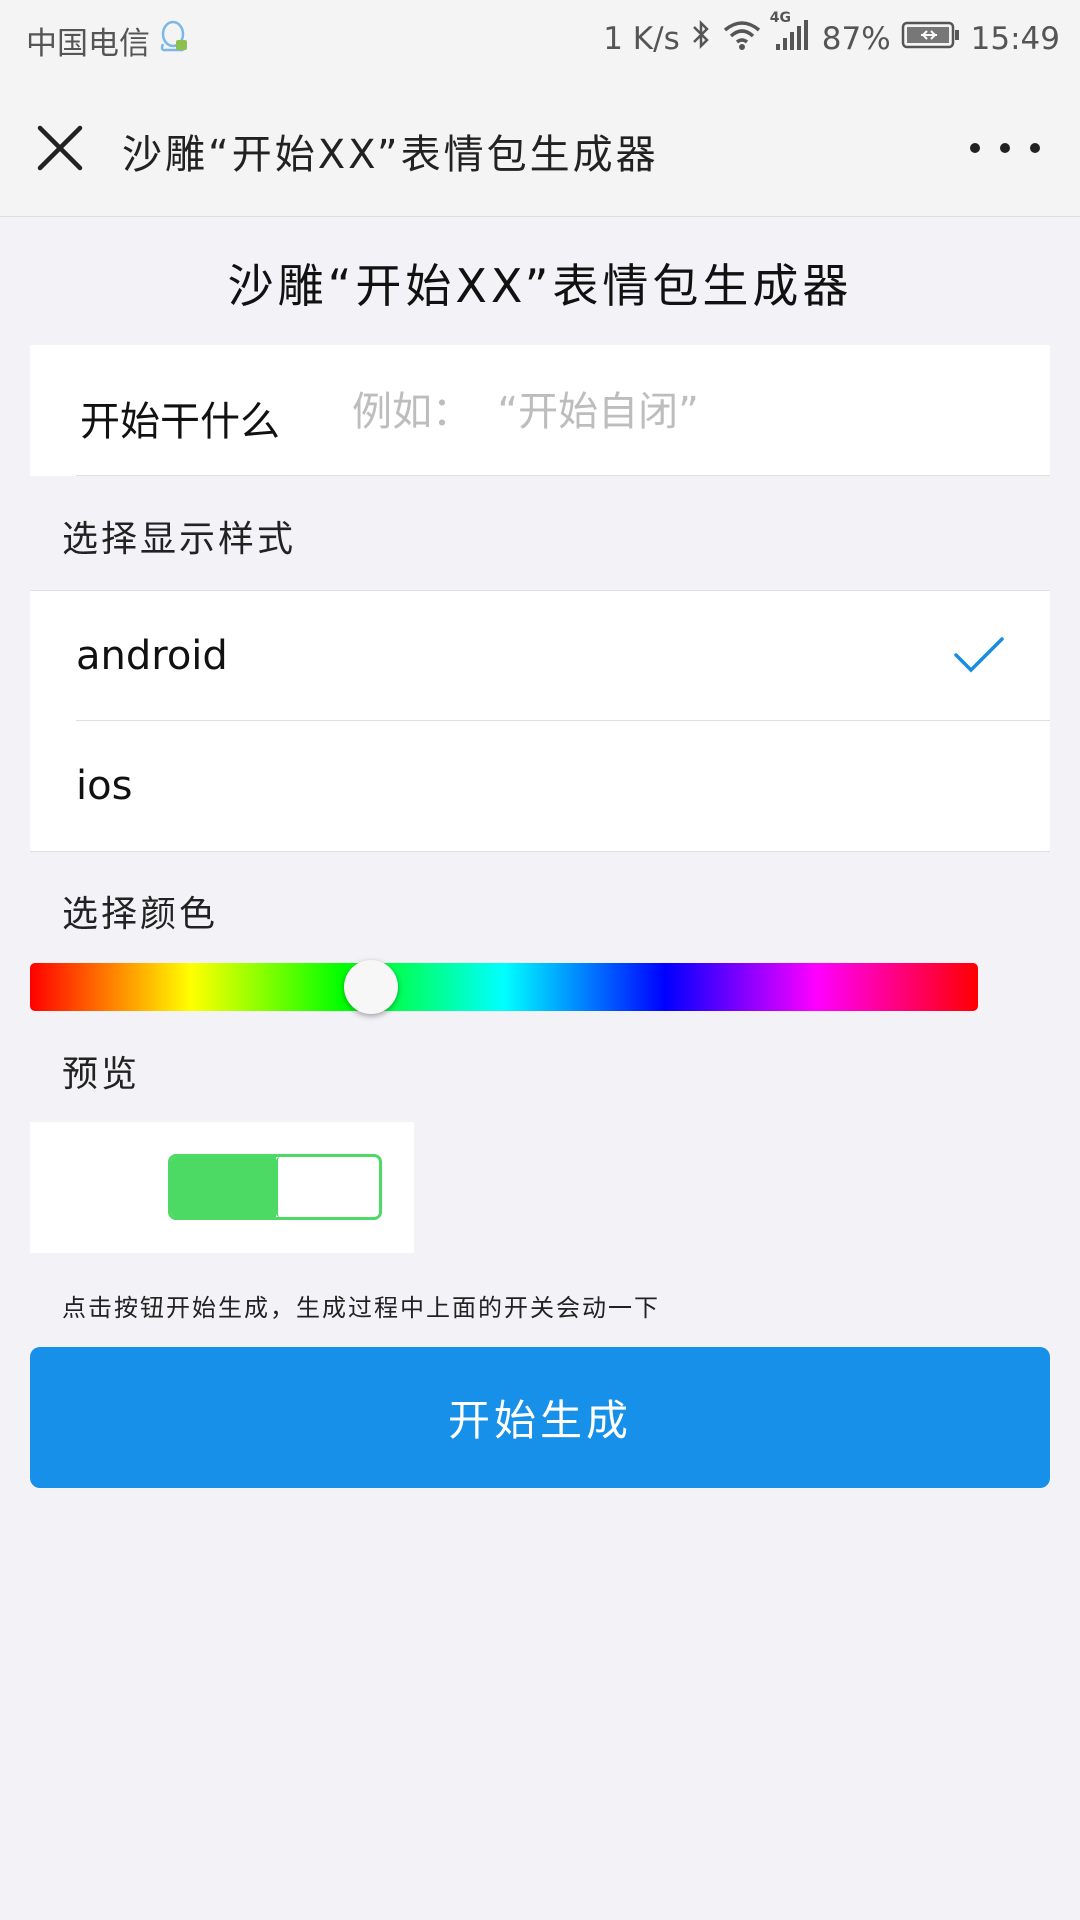 The height and width of the screenshot is (1920, 1080). I want to click on preview-box, so click(222, 1187).